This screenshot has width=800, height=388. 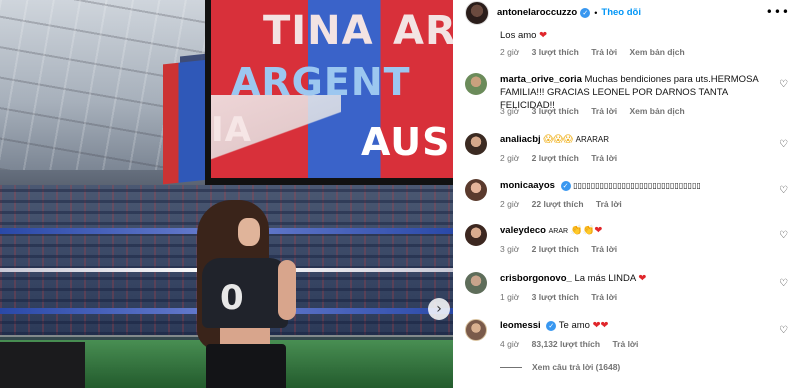 I want to click on jersey, so click(x=245, y=293).